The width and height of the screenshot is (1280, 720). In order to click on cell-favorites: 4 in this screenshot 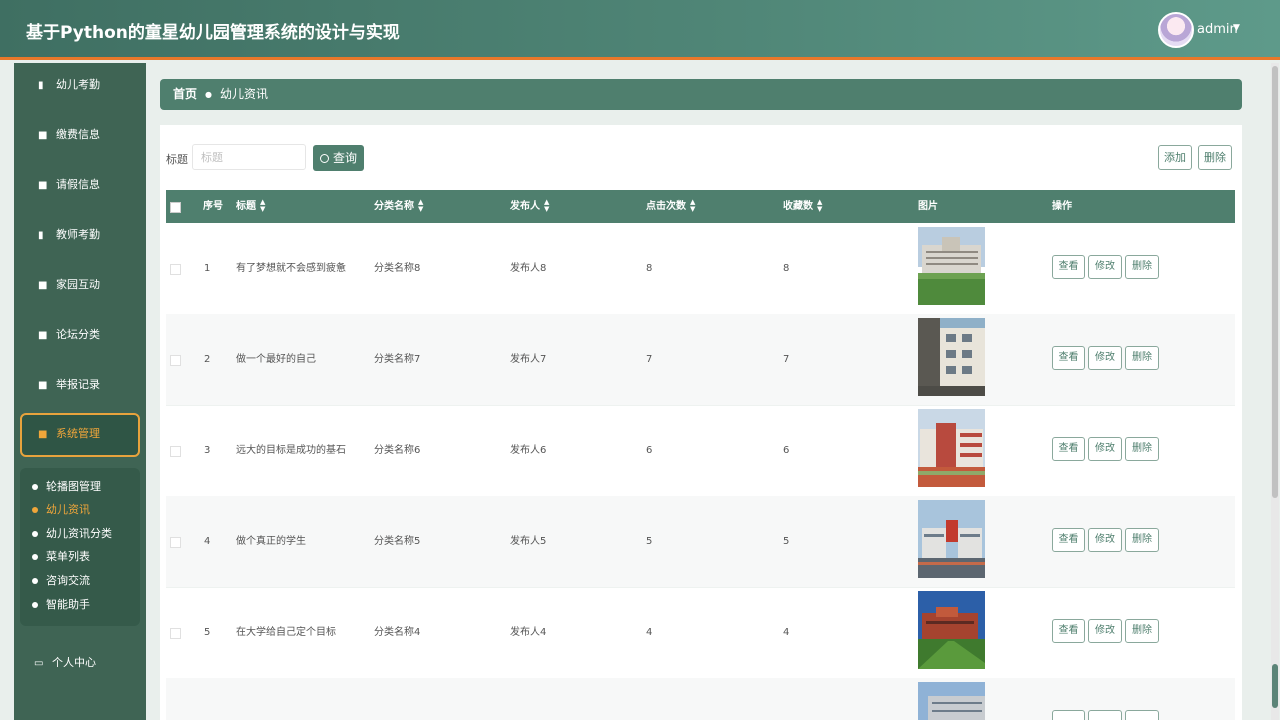, I will do `click(786, 632)`.